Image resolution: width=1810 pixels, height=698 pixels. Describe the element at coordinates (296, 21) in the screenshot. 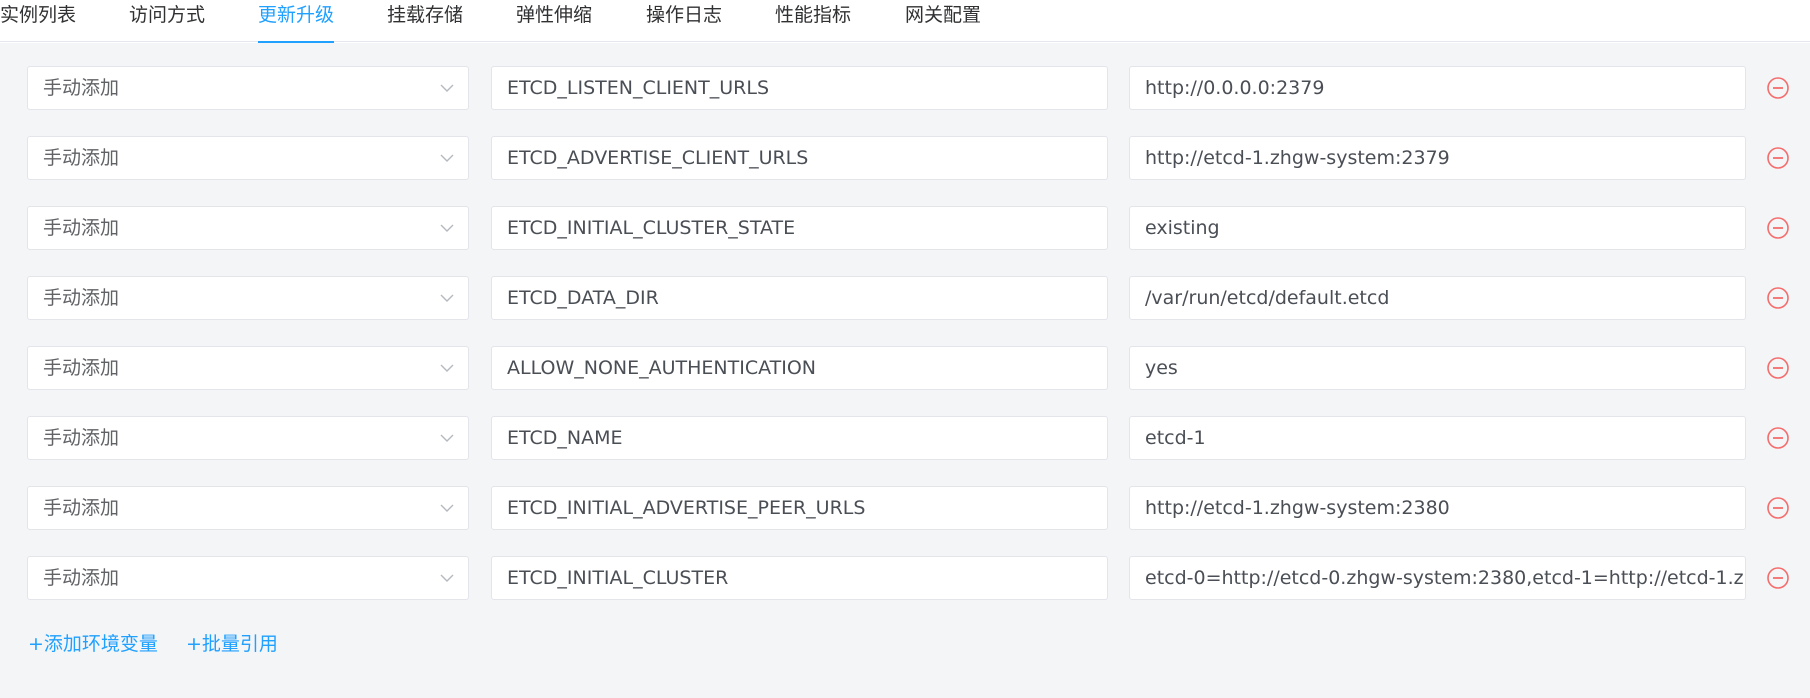

I see `tab-update-upgrade: 更新升级` at that location.